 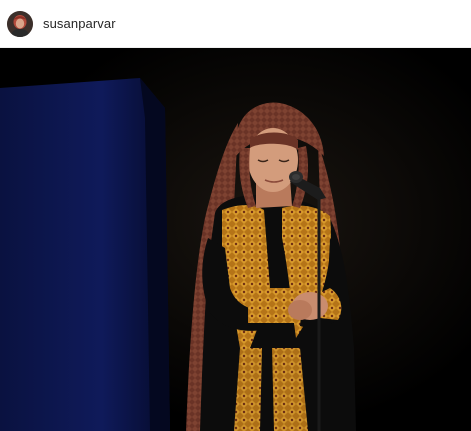 What do you see at coordinates (79, 23) in the screenshot?
I see `username-link: susanparvar` at bounding box center [79, 23].